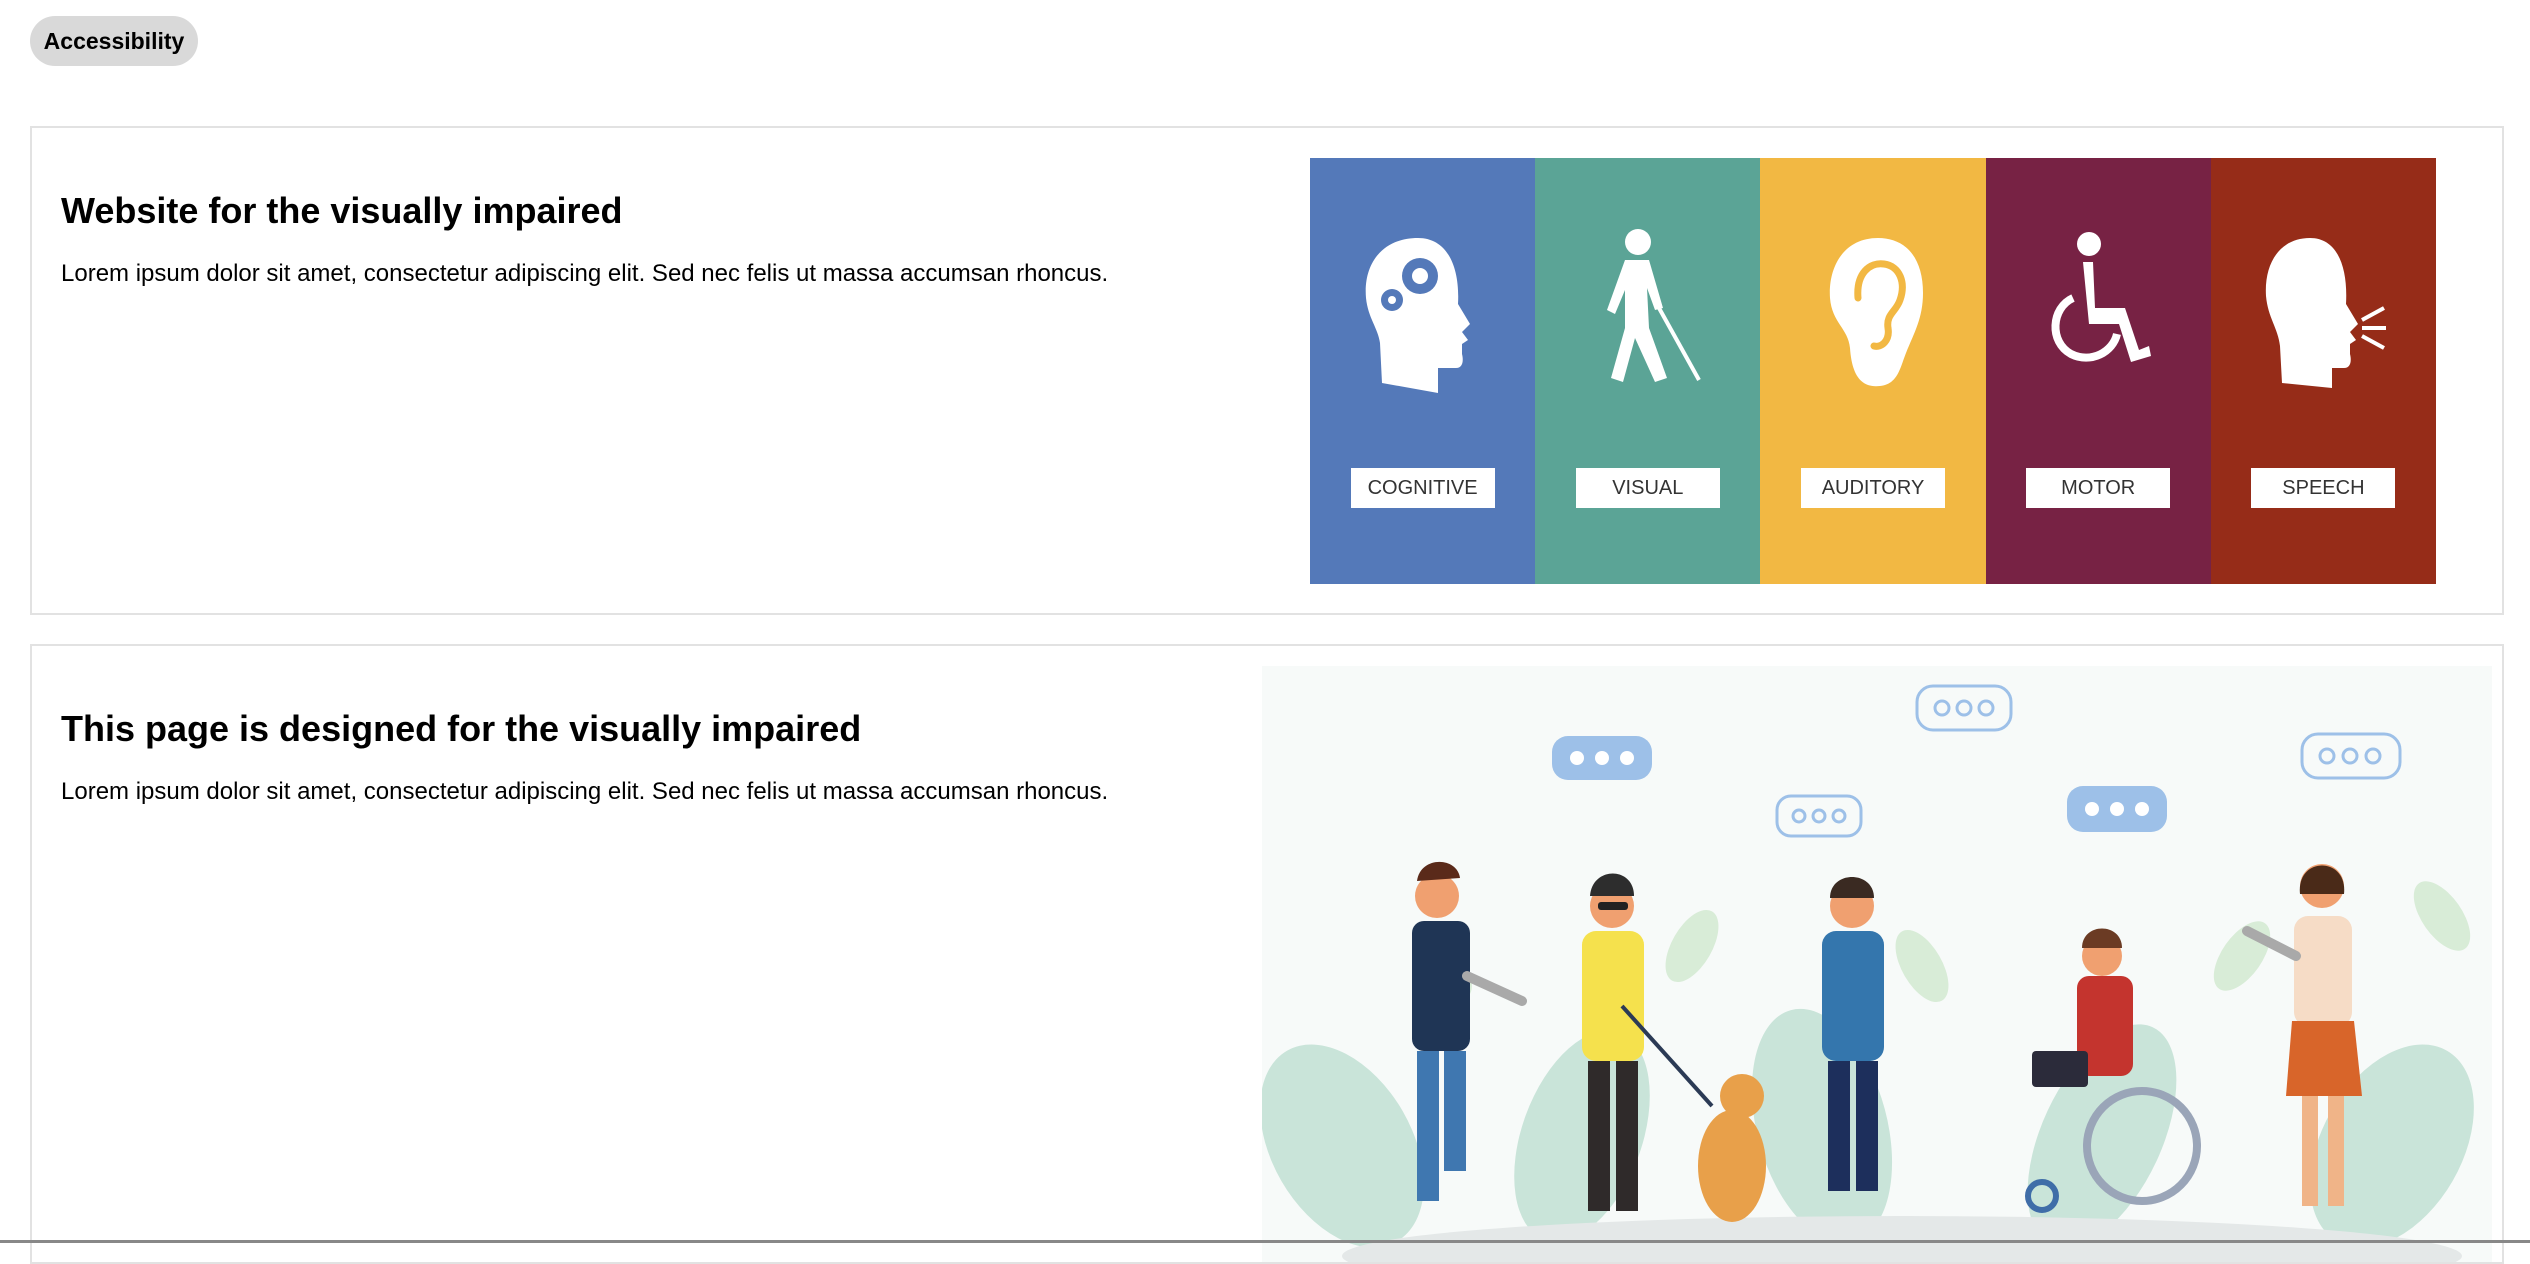  What do you see at coordinates (1873, 488) in the screenshot?
I see `category-label: AUDITORY` at bounding box center [1873, 488].